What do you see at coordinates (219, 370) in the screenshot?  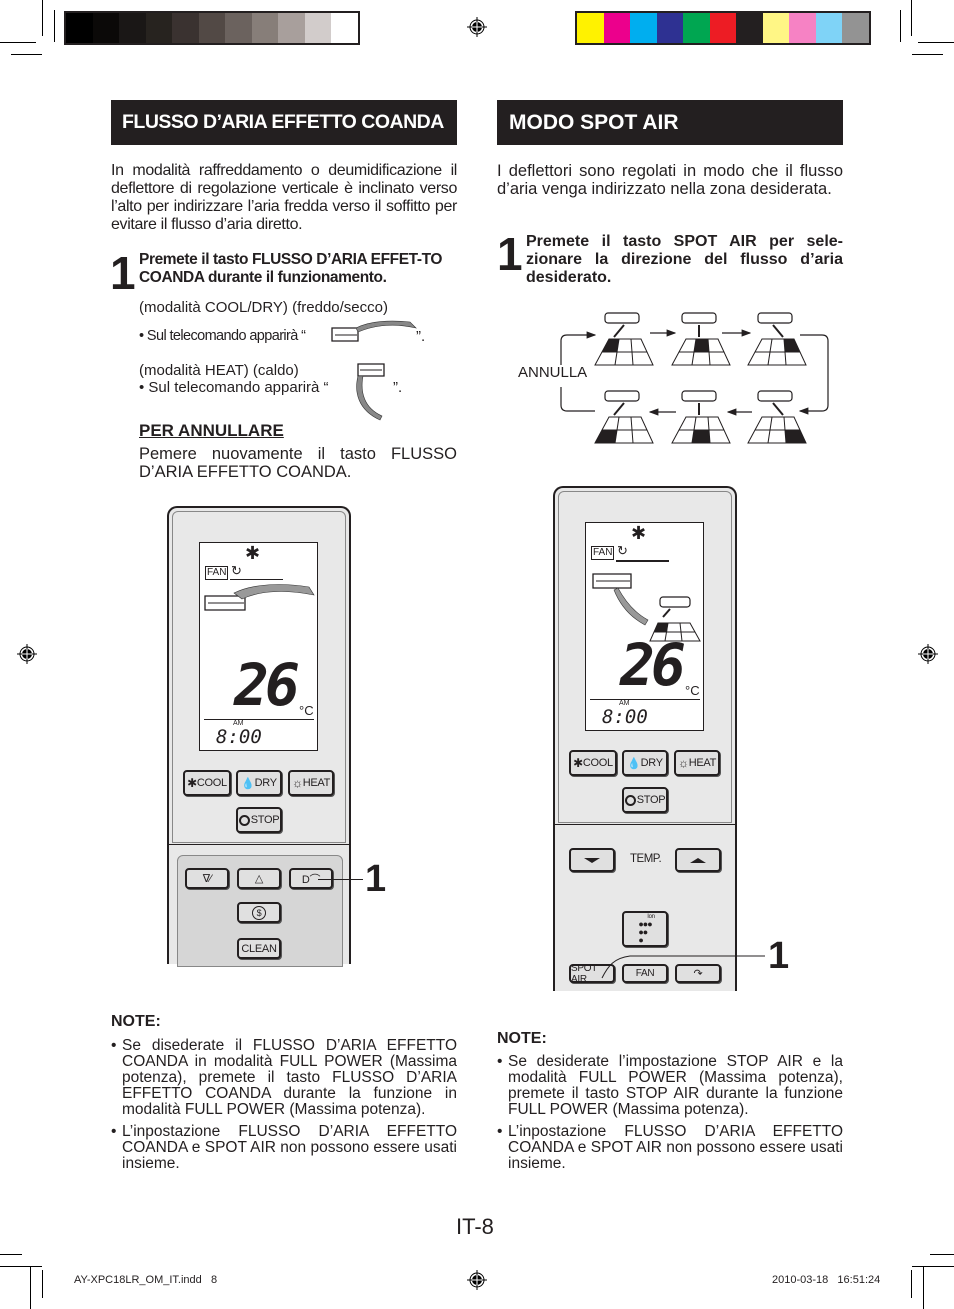 I see `mode-heat-label: (modalità HEAT) (caldo)` at bounding box center [219, 370].